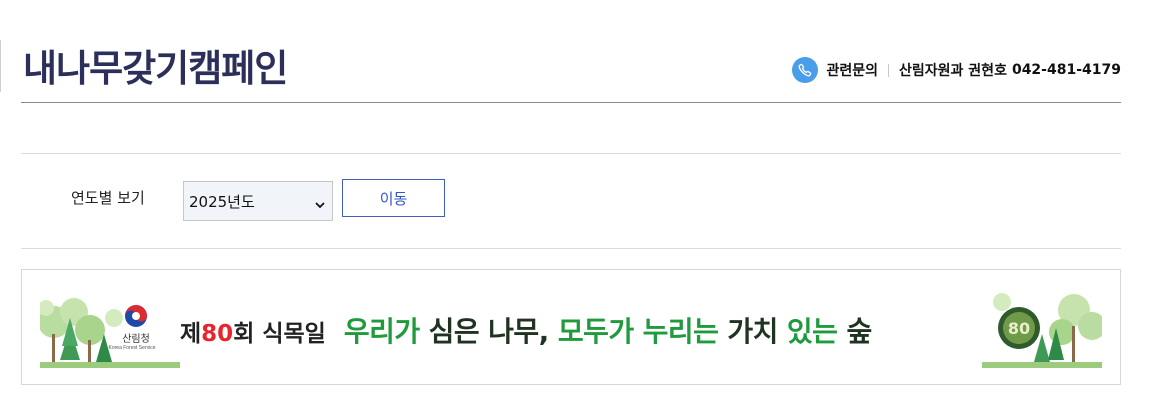 This screenshot has height=408, width=1154. Describe the element at coordinates (889, 70) in the screenshot. I see `contact-separator` at that location.